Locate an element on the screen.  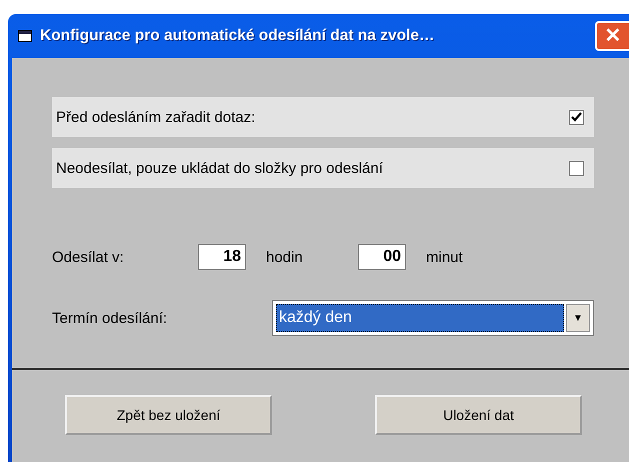
schedule-dropdown: každý den ▼ is located at coordinates (433, 318).